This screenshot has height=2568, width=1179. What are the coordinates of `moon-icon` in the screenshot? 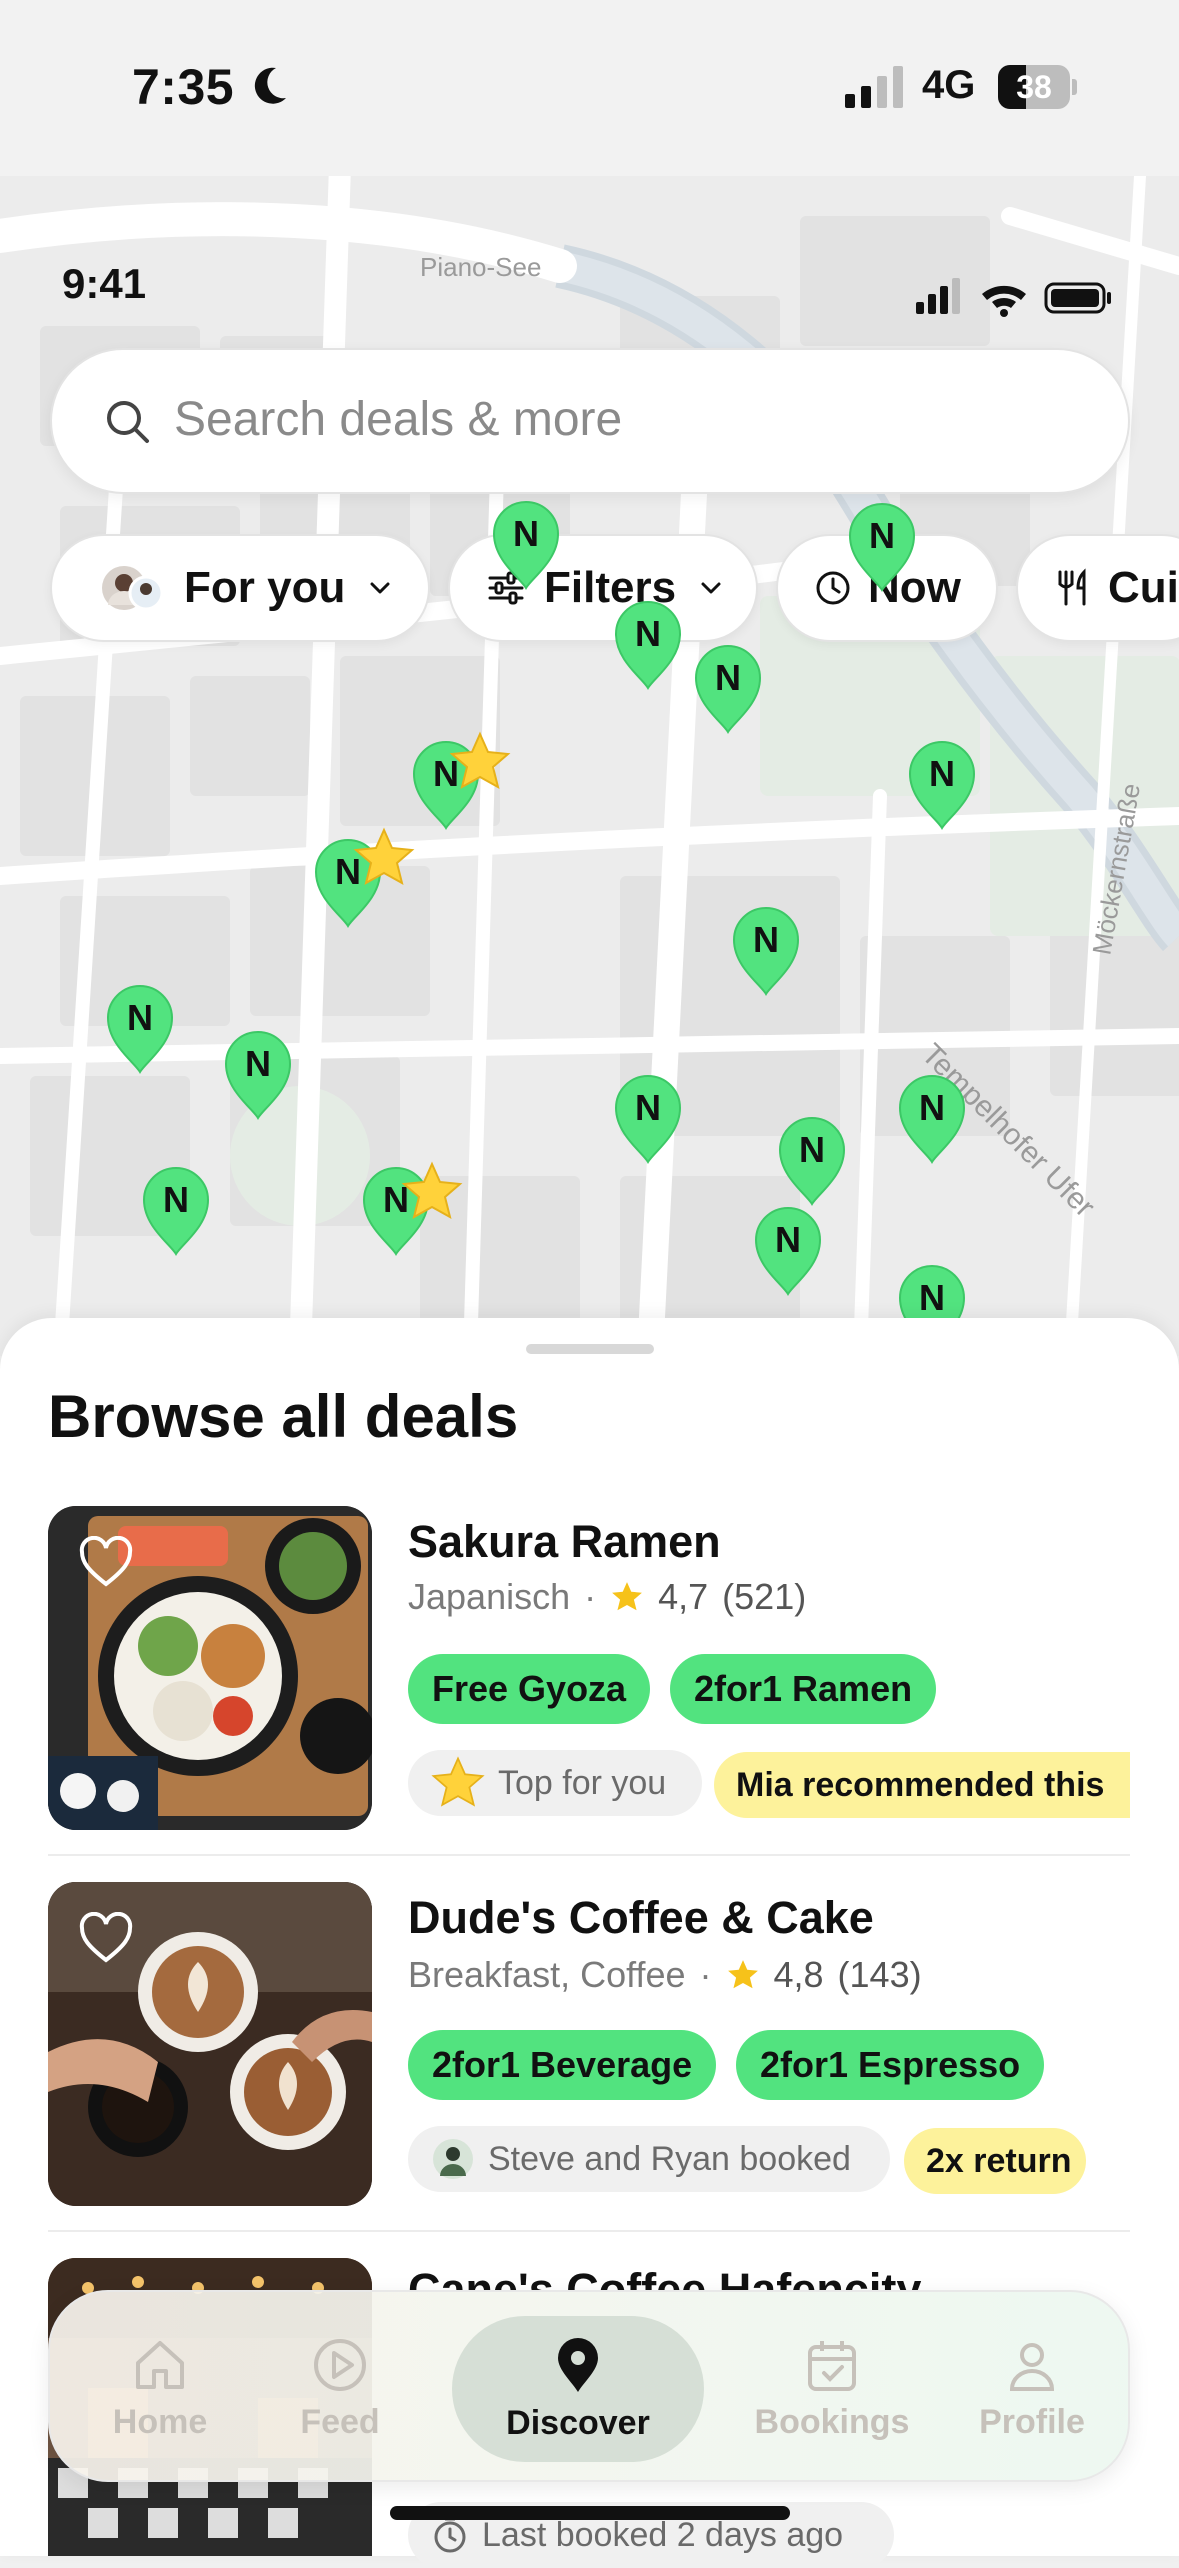 It's located at (270, 85).